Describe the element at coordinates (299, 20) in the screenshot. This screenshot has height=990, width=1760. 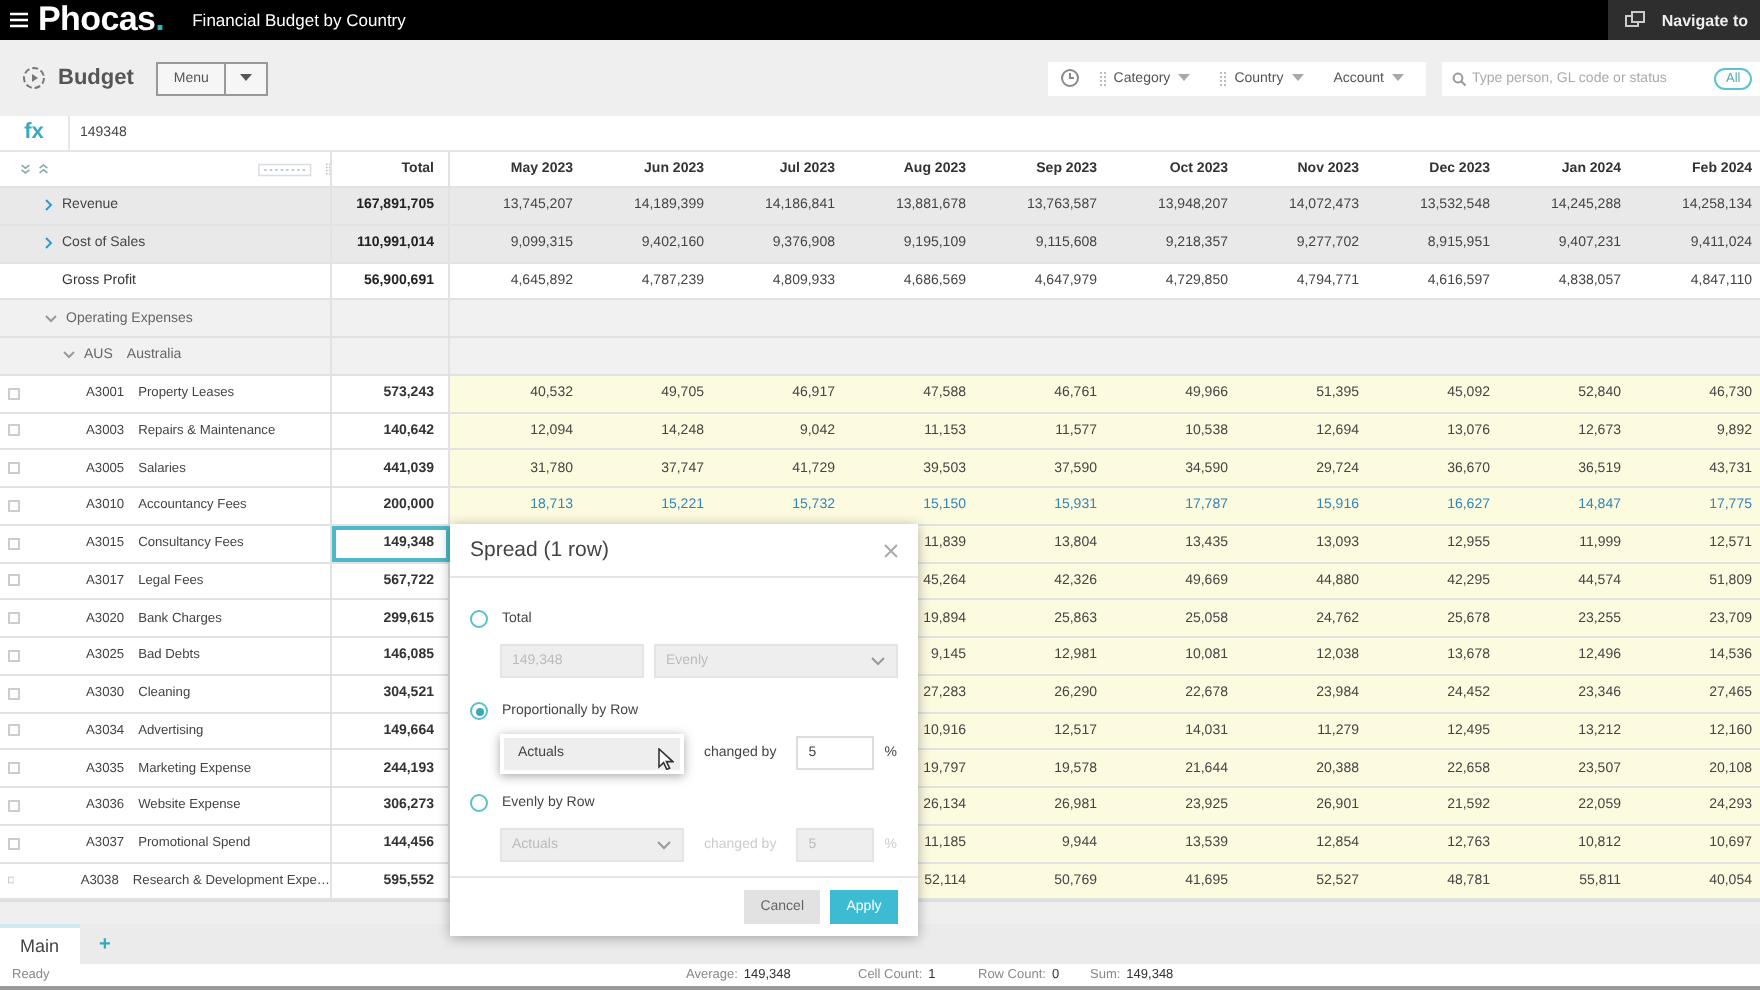
I see `app-title: Financial Budget by Country` at that location.